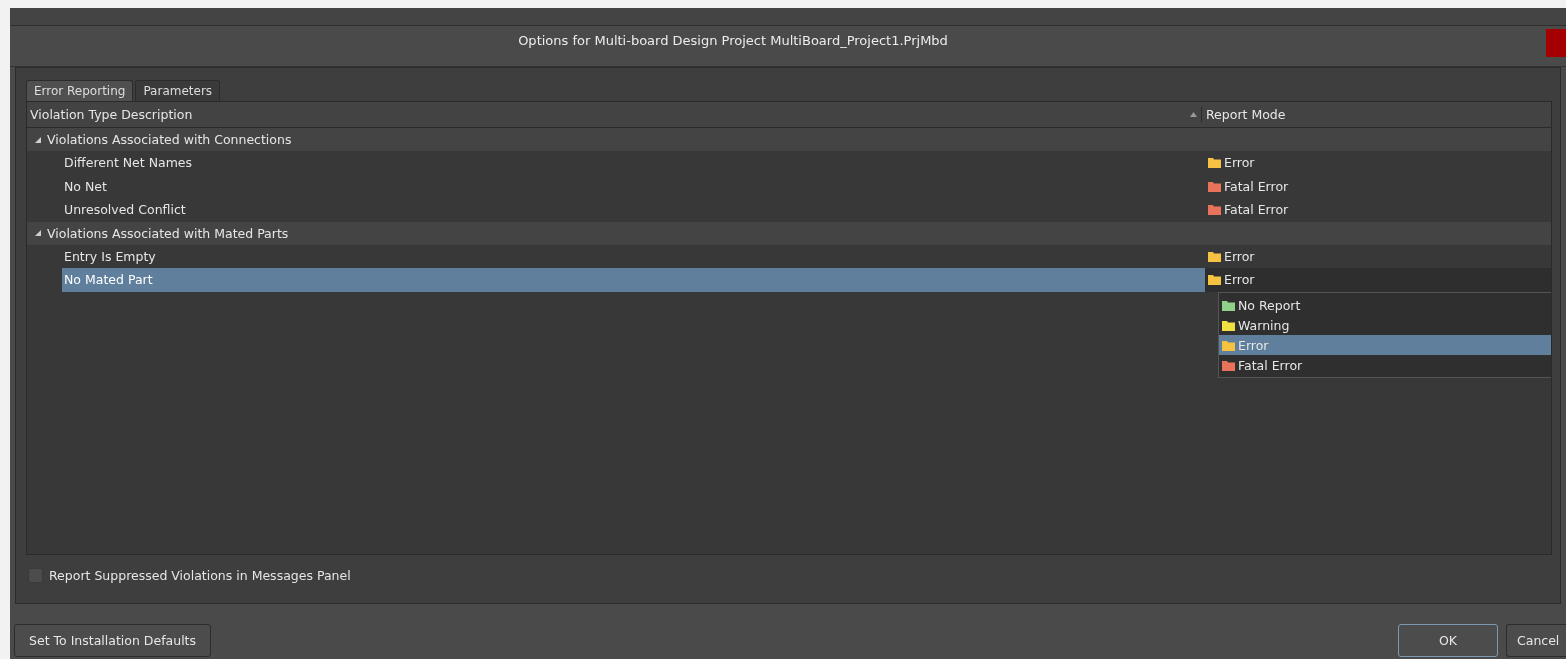 The height and width of the screenshot is (659, 1566). Describe the element at coordinates (633, 186) in the screenshot. I see `violation-name: No Net` at that location.